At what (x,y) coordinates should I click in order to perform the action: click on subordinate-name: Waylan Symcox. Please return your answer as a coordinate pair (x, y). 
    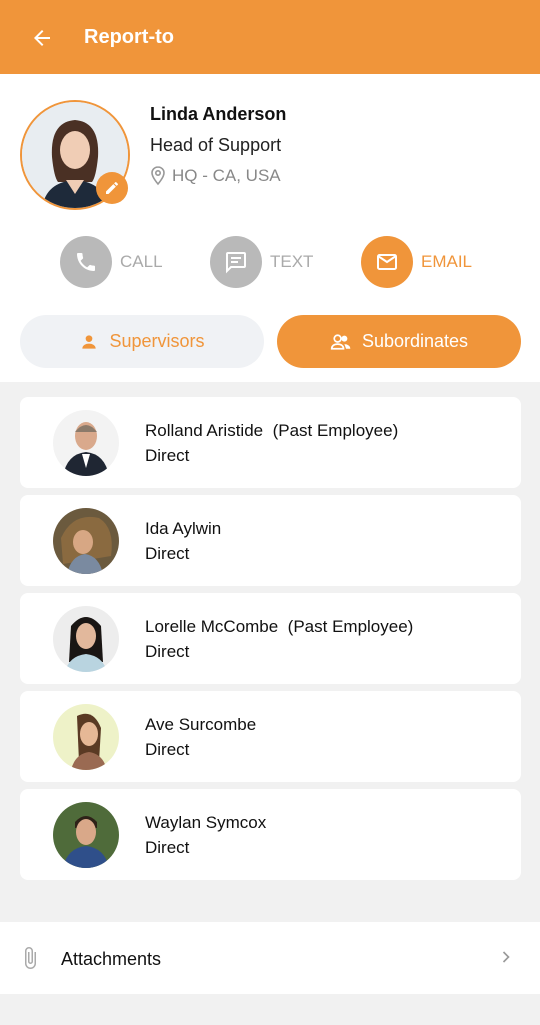
    Looking at the image, I should click on (206, 822).